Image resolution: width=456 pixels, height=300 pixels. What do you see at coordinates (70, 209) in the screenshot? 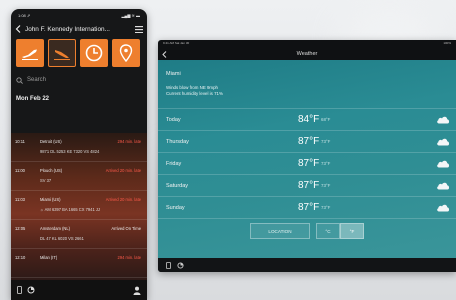
I see `flight-codes: ☼ AM 6397 BA 1665 CX 7941 JJ` at bounding box center [70, 209].